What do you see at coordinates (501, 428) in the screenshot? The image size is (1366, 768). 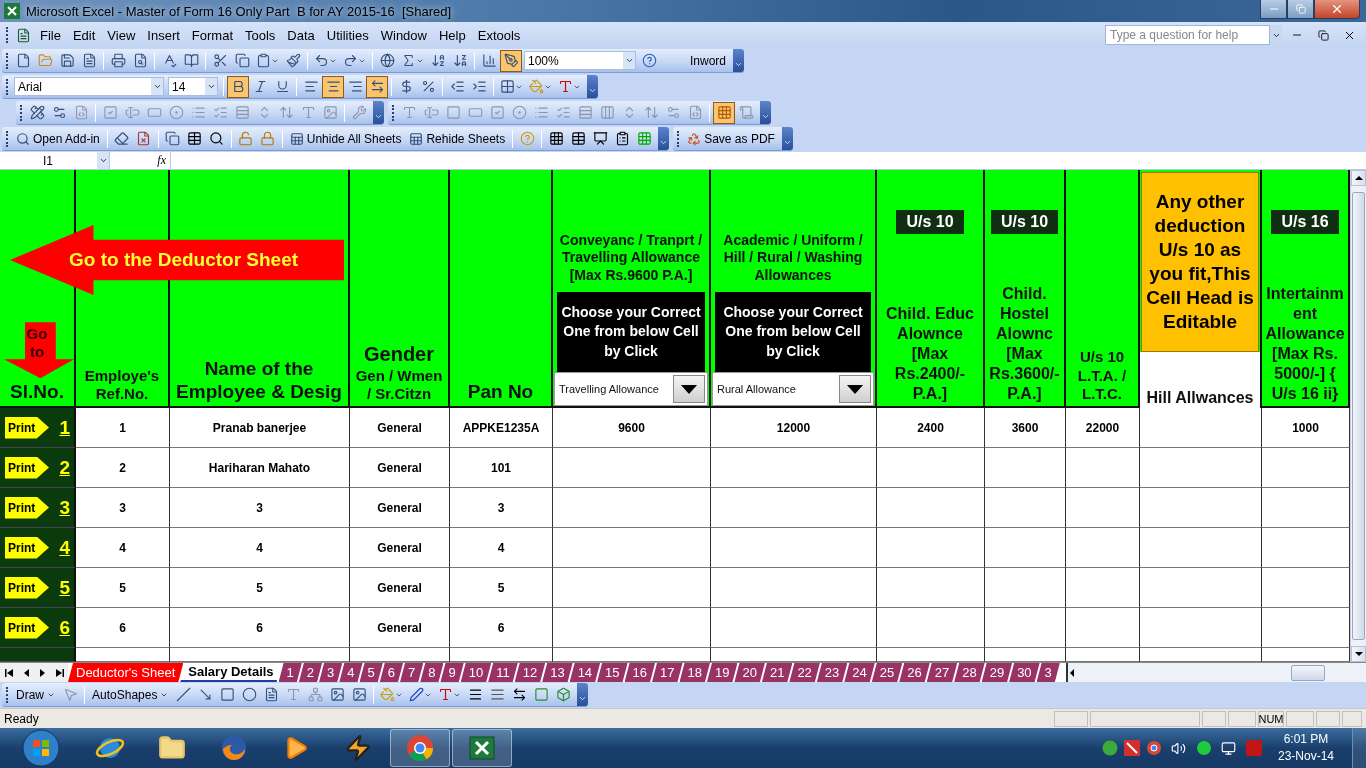 I see `table-cell: APPKE1235A` at bounding box center [501, 428].